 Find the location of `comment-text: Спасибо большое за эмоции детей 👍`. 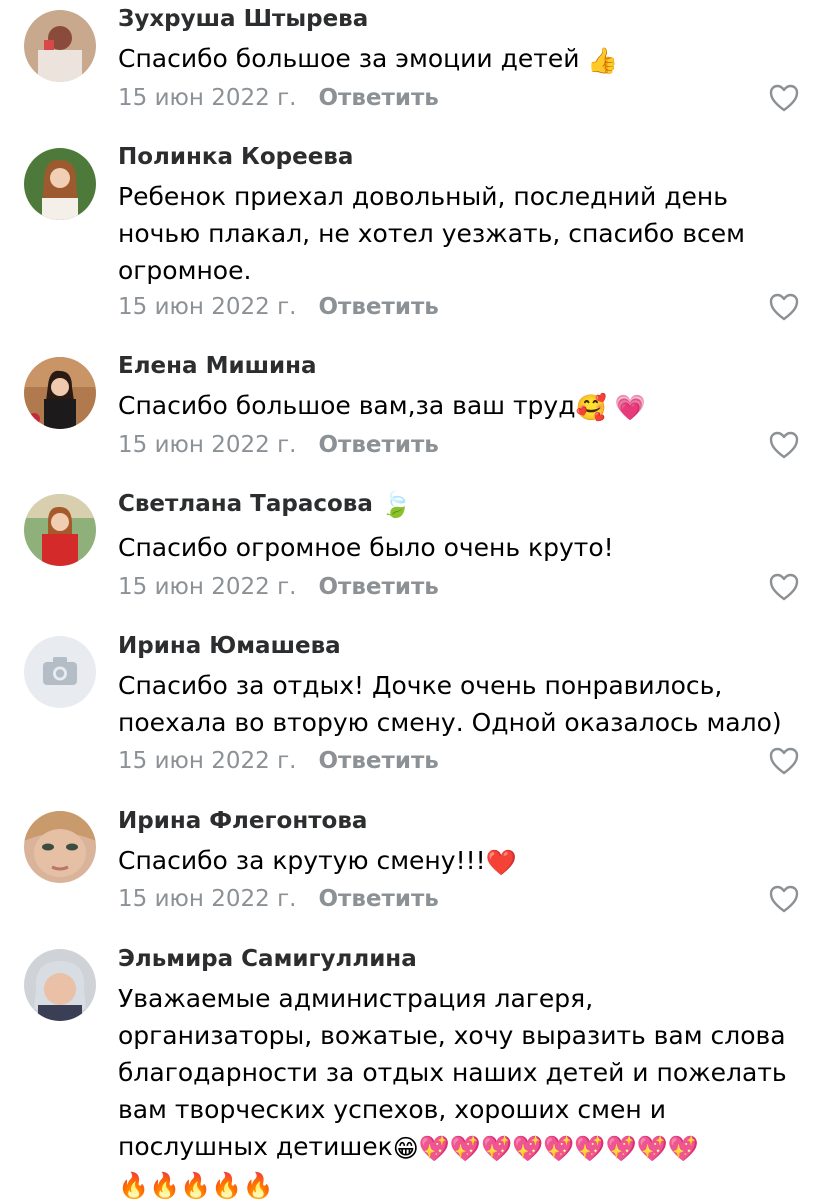

comment-text: Спасибо большое за эмоции детей 👍 is located at coordinates (368, 59).